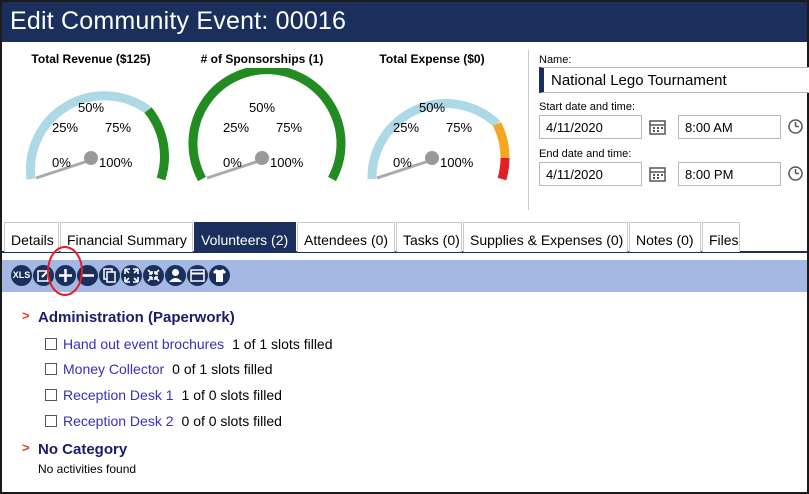  I want to click on tab-volunteers: Volunteers (2), so click(245, 237).